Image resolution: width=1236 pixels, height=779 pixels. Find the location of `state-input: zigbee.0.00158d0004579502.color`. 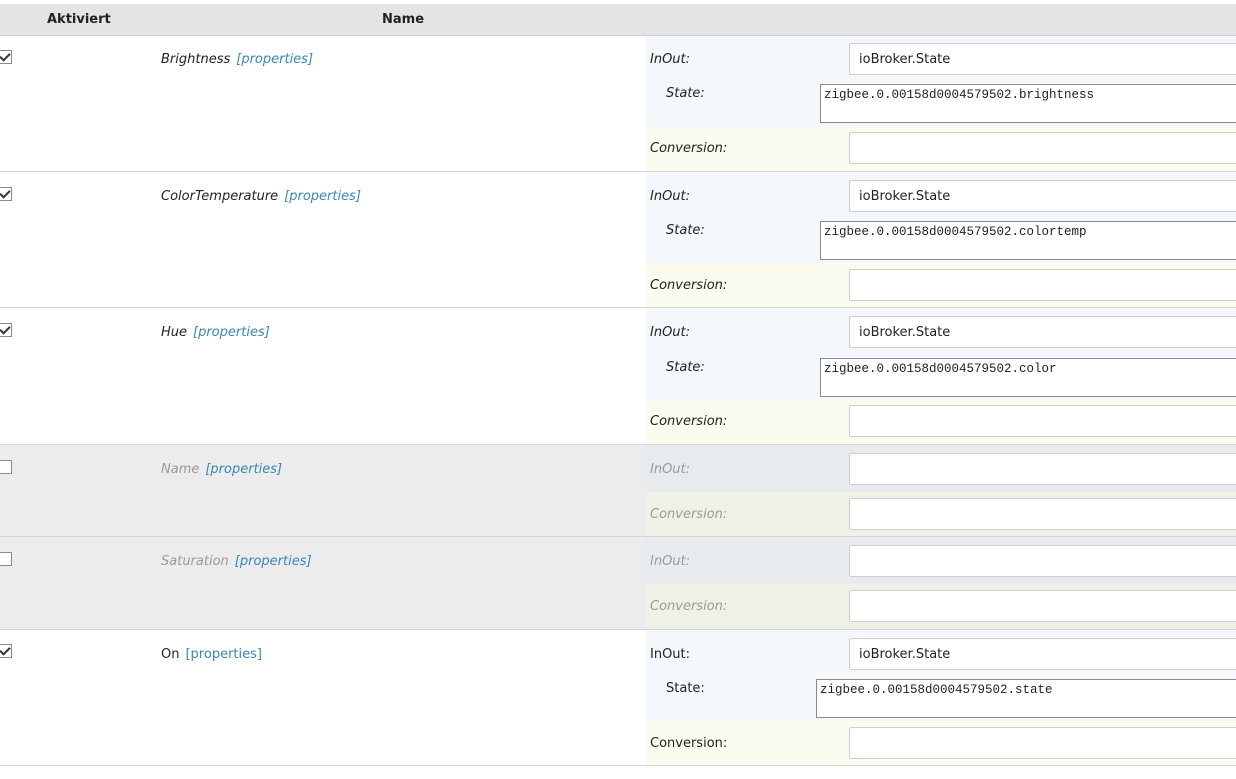

state-input: zigbee.0.00158d0004579502.color is located at coordinates (1028, 377).